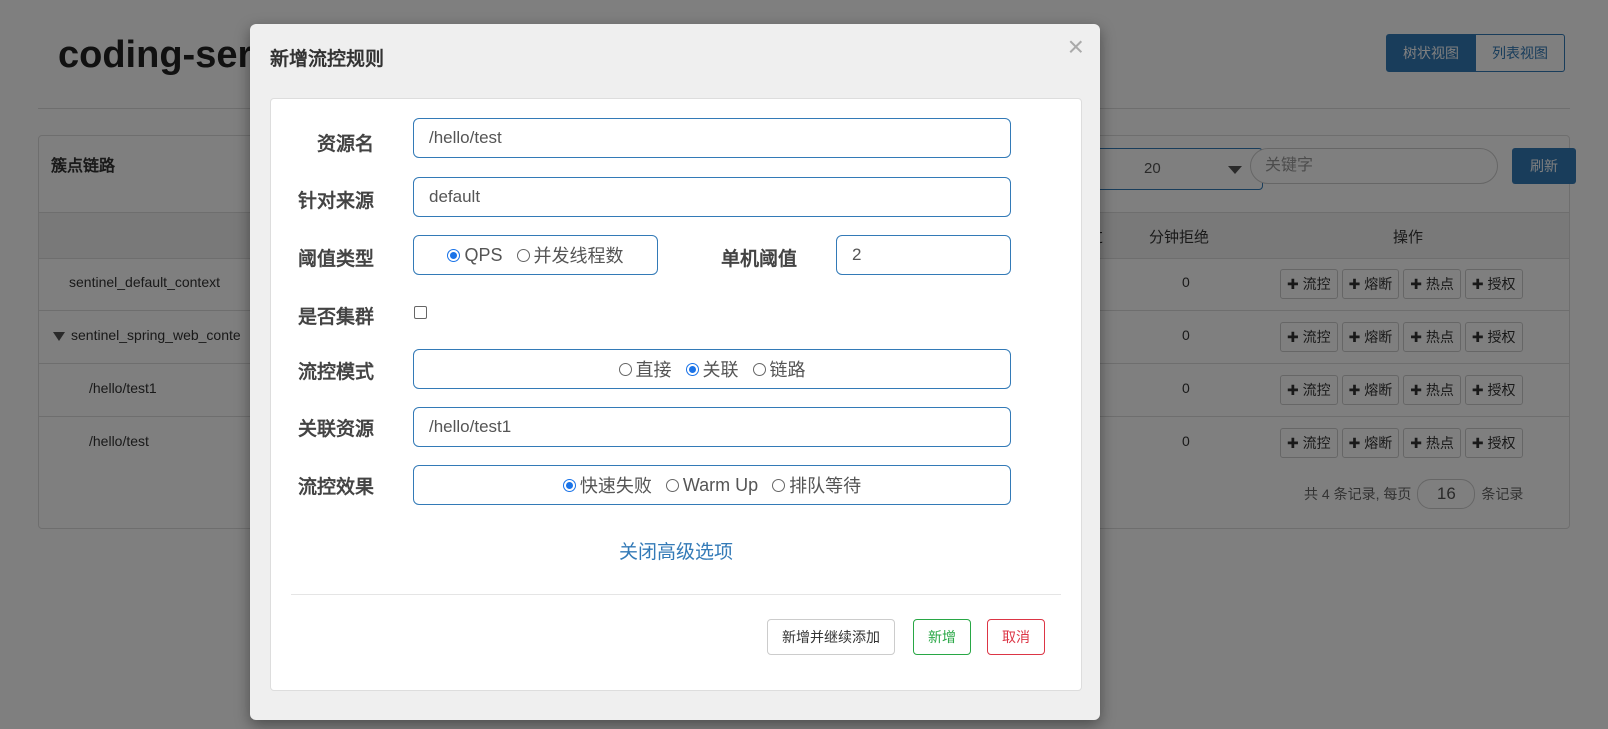 The height and width of the screenshot is (729, 1608). I want to click on cancel-button: 取消, so click(1016, 637).